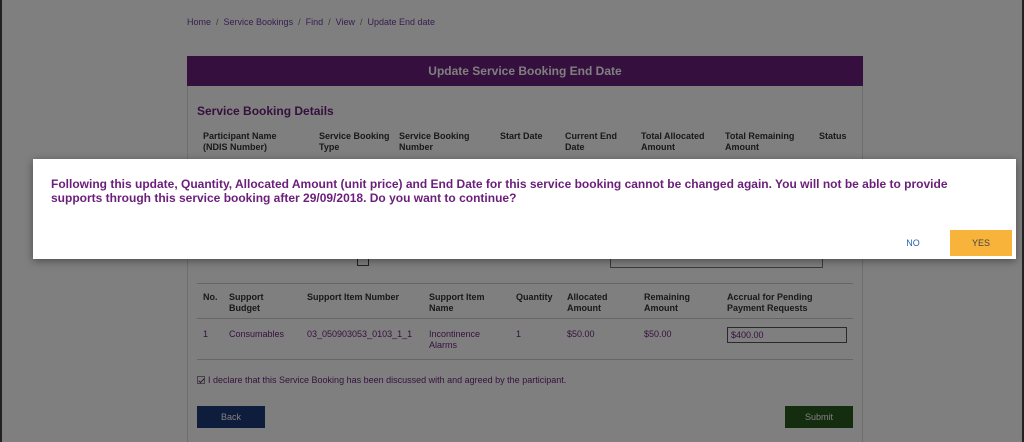 The image size is (1024, 442). Describe the element at coordinates (981, 243) in the screenshot. I see `yes-button: YES` at that location.